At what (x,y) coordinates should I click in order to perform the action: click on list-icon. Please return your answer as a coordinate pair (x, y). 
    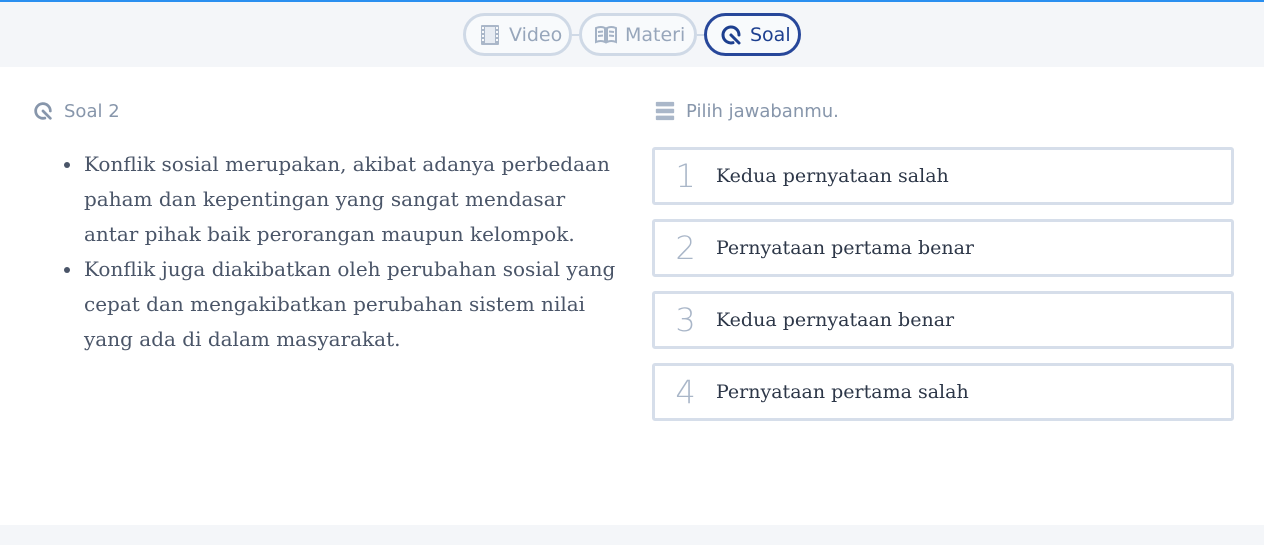
    Looking at the image, I should click on (665, 111).